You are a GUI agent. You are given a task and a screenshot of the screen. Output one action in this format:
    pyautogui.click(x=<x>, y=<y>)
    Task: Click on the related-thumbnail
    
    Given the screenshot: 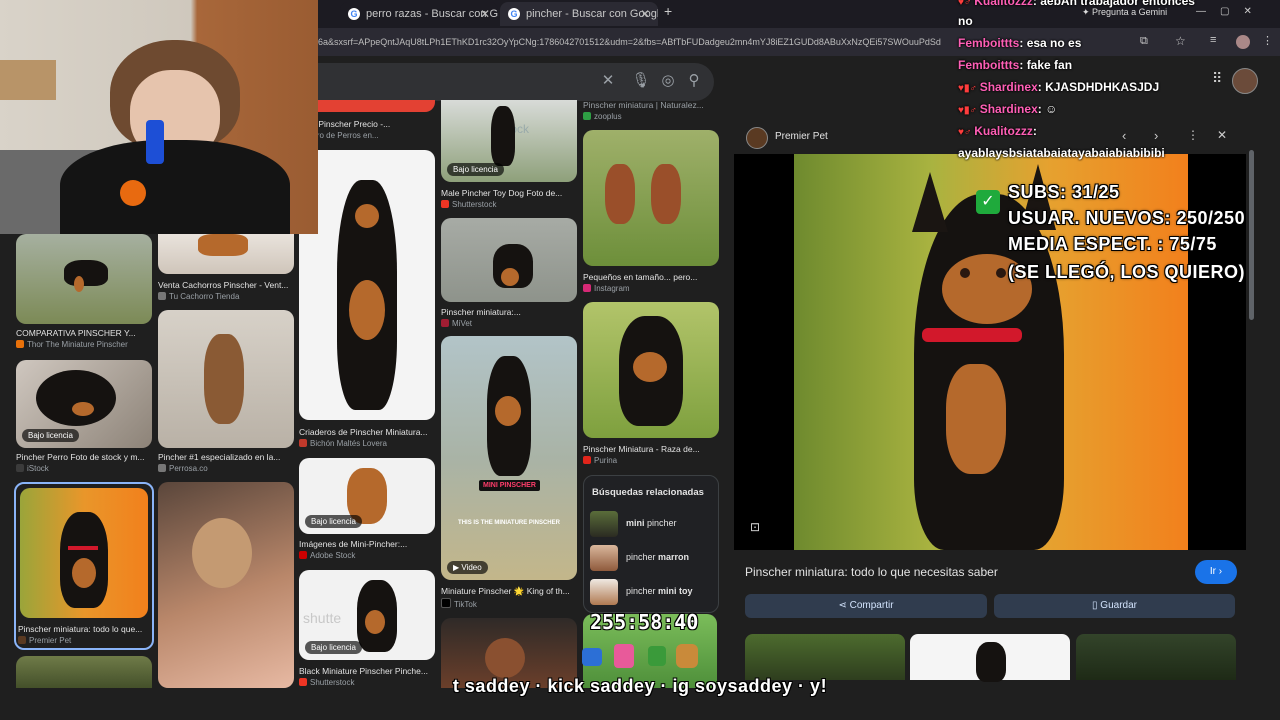 What is the action you would take?
    pyautogui.click(x=604, y=592)
    